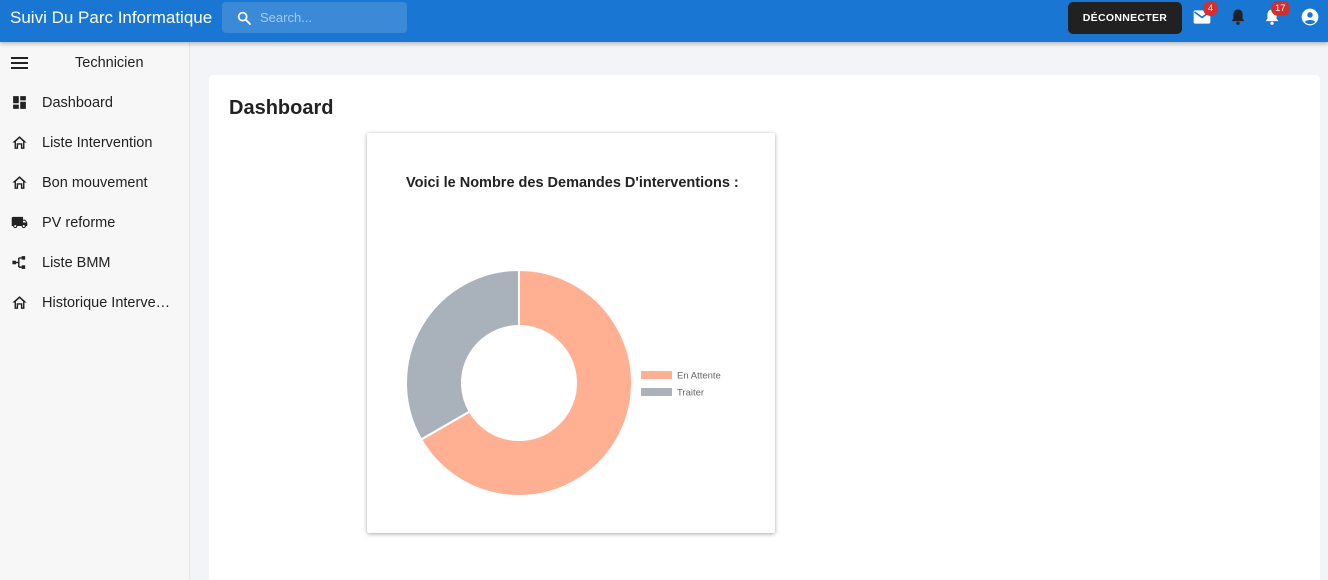  What do you see at coordinates (76, 263) in the screenshot?
I see `sidebar-item-label: Liste BMM` at bounding box center [76, 263].